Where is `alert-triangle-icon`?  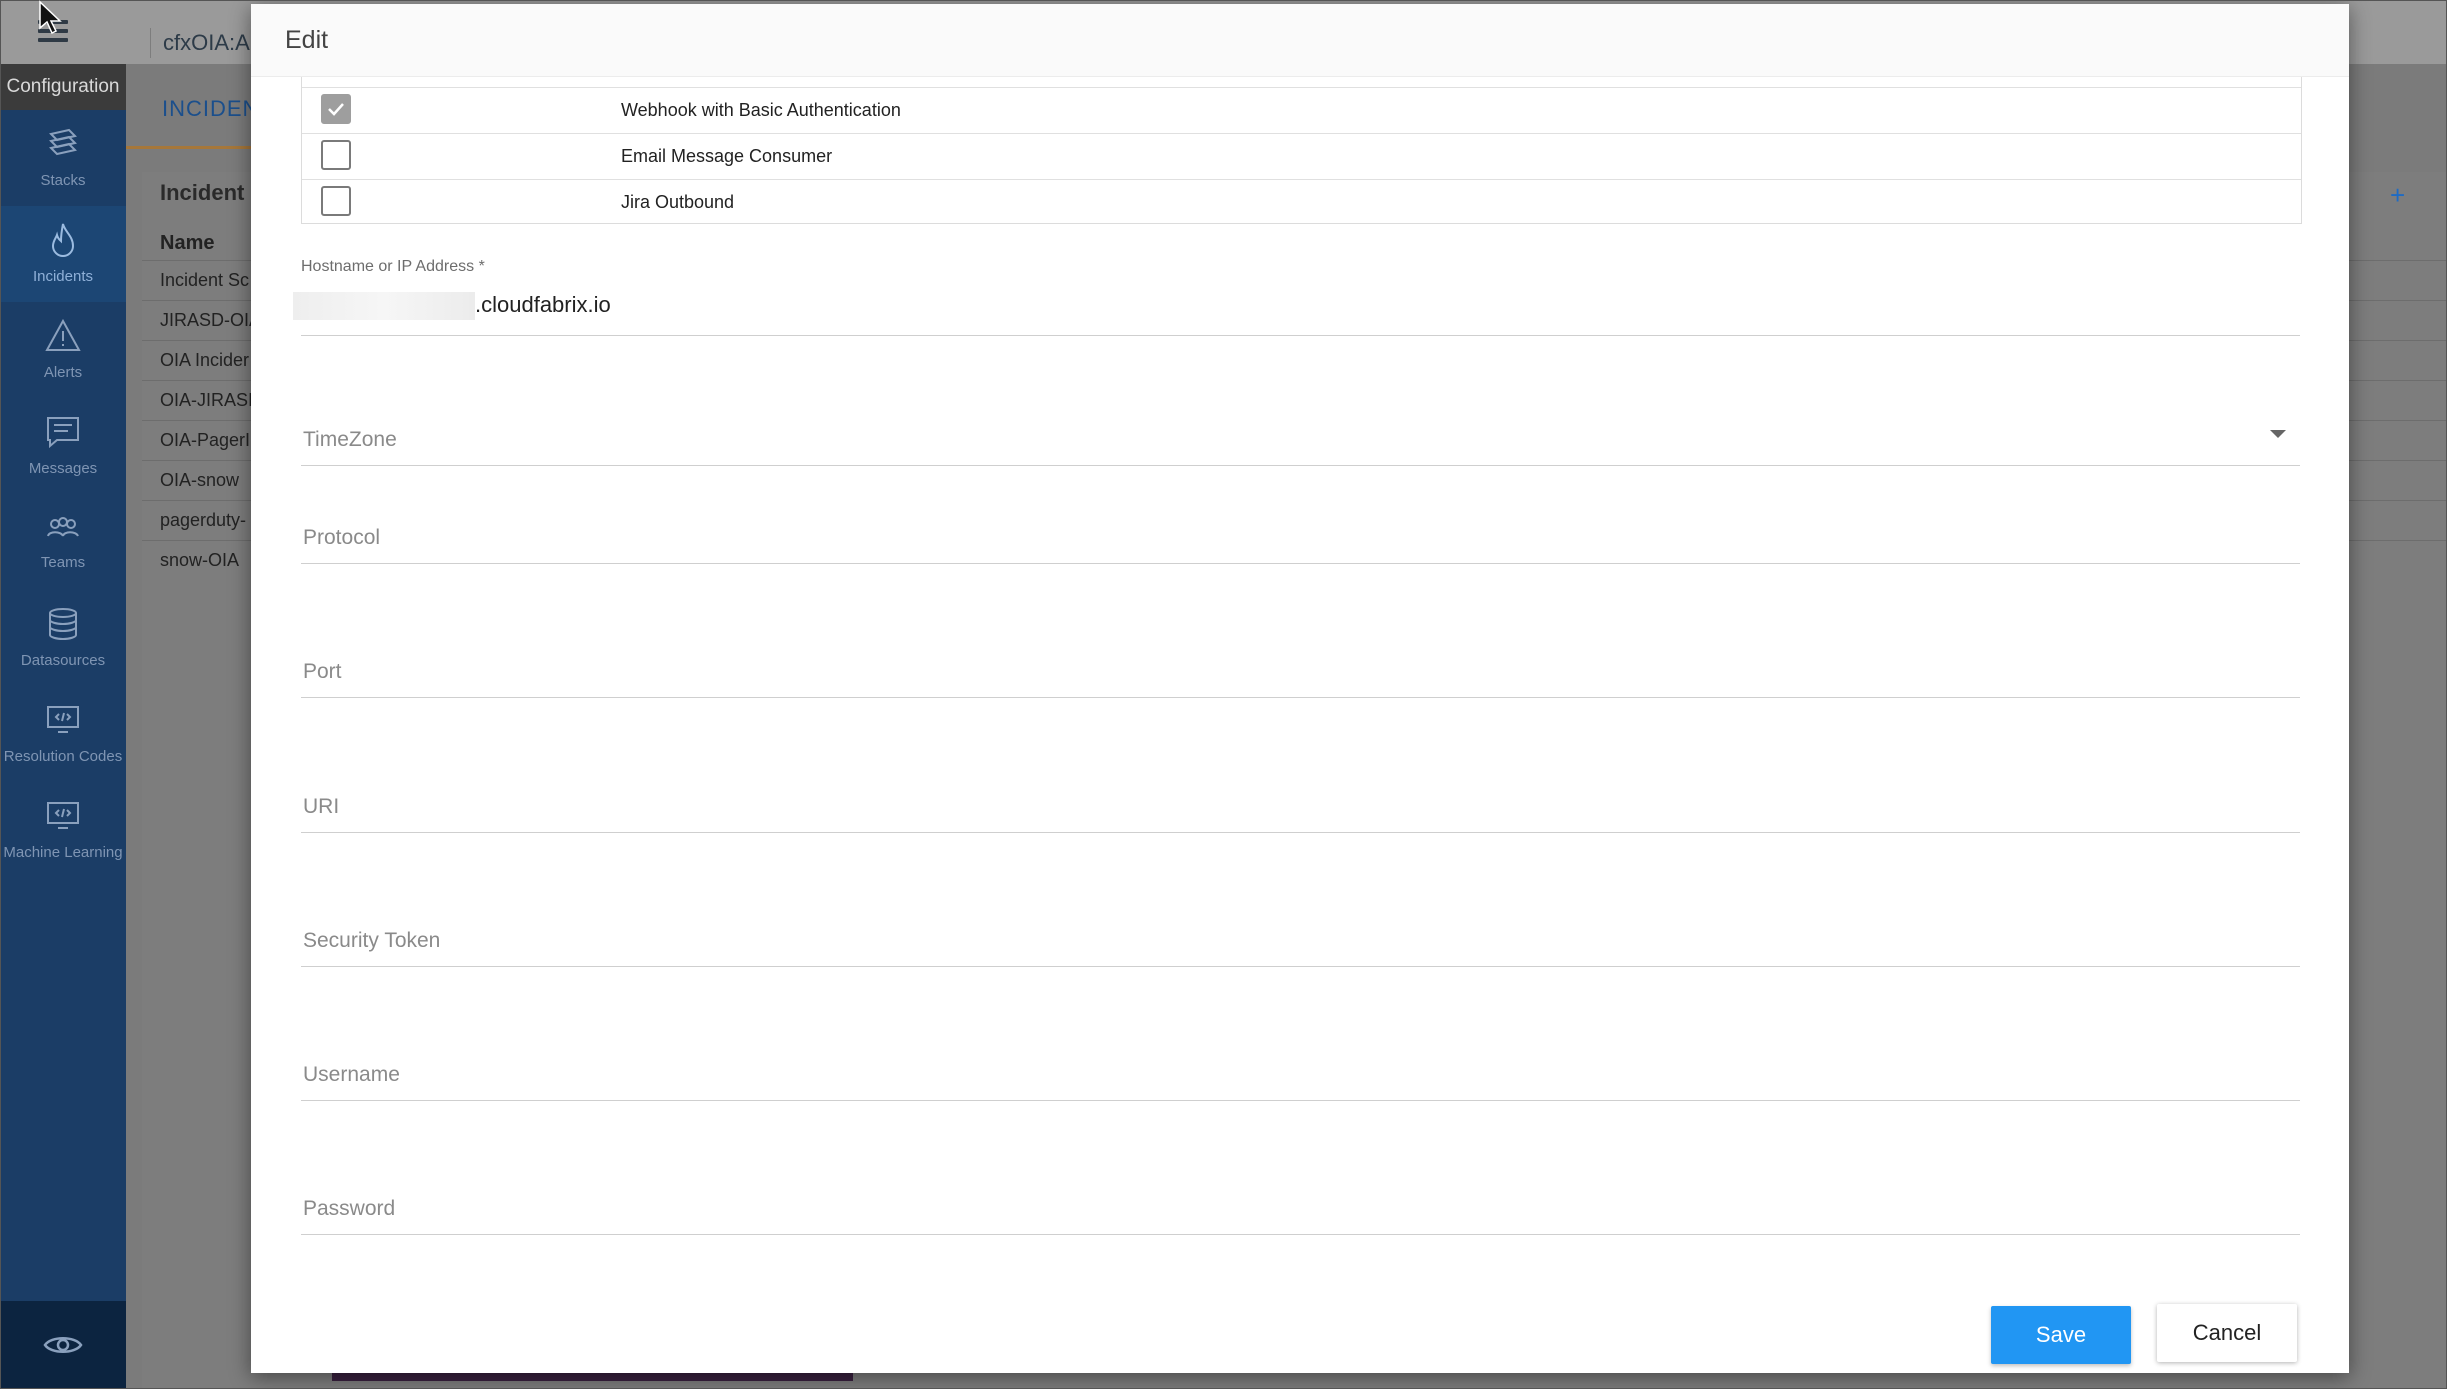 alert-triangle-icon is located at coordinates (63, 334).